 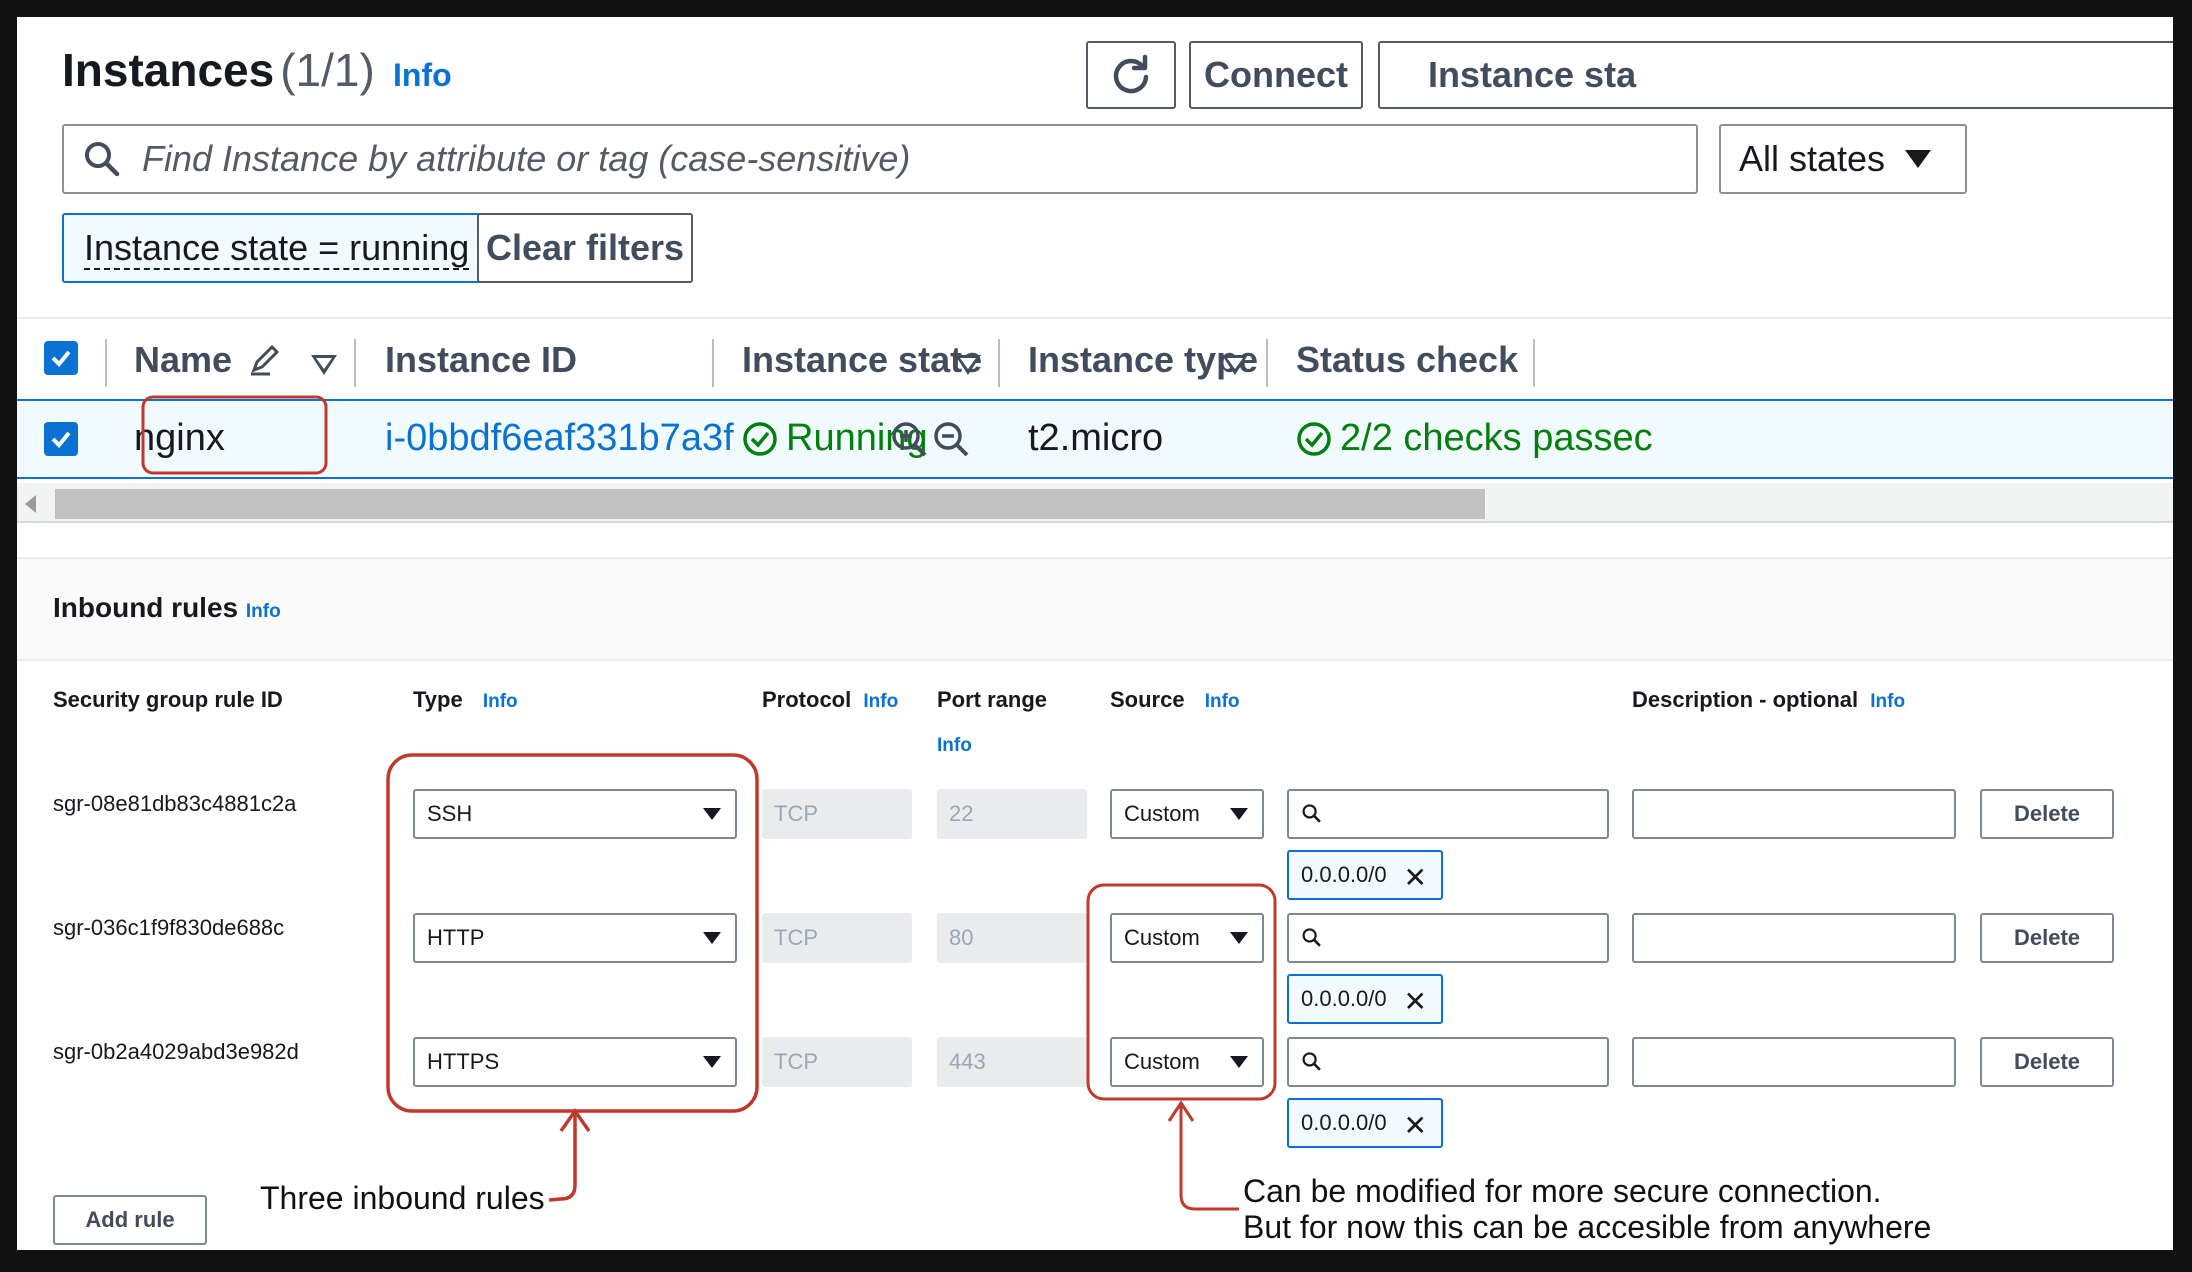 What do you see at coordinates (30, 504) in the screenshot?
I see `scroll-left-icon` at bounding box center [30, 504].